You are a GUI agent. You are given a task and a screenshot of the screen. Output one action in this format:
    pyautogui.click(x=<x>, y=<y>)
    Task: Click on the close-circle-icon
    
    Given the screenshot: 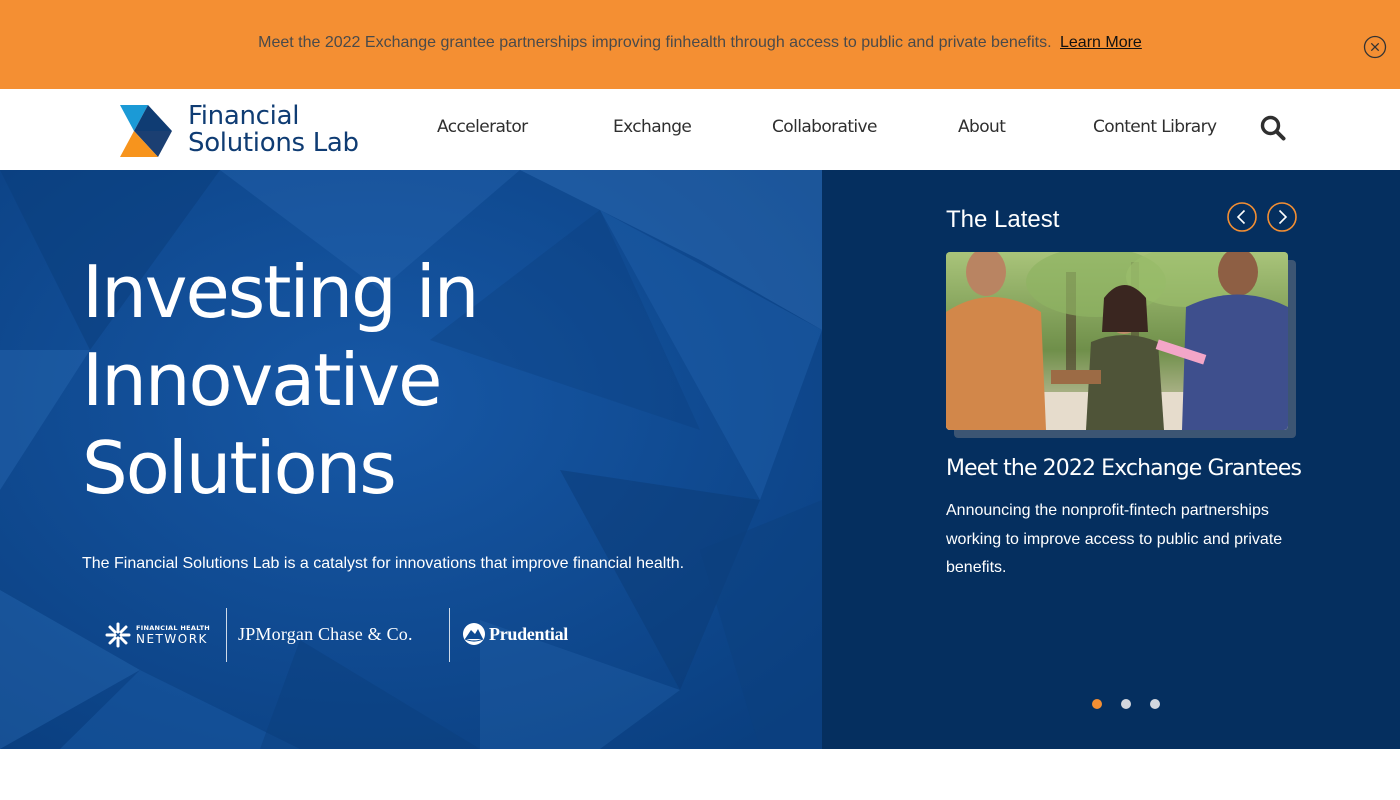 What is the action you would take?
    pyautogui.click(x=1375, y=47)
    